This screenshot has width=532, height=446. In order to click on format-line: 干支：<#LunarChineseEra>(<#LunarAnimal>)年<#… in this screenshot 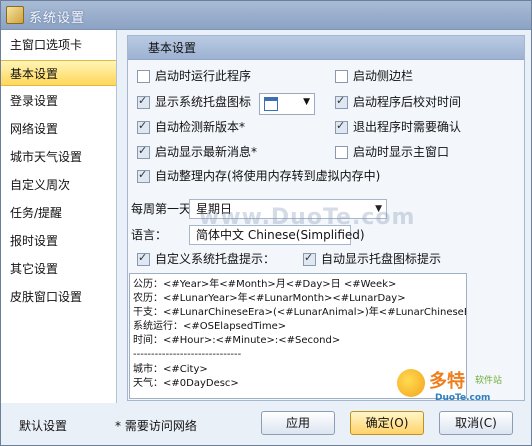, I will do `click(300, 313)`.